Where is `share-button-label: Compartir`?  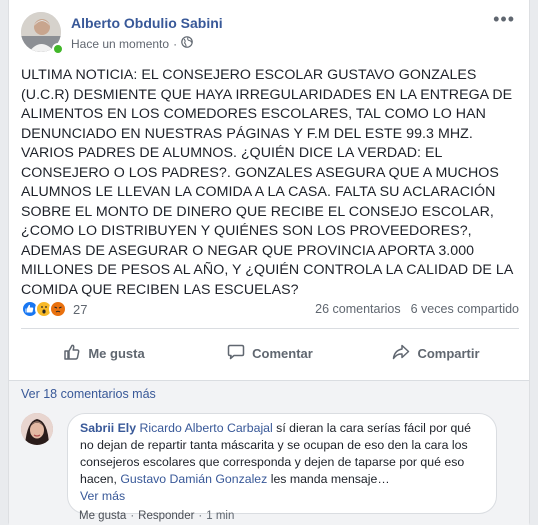 share-button-label: Compartir is located at coordinates (448, 353).